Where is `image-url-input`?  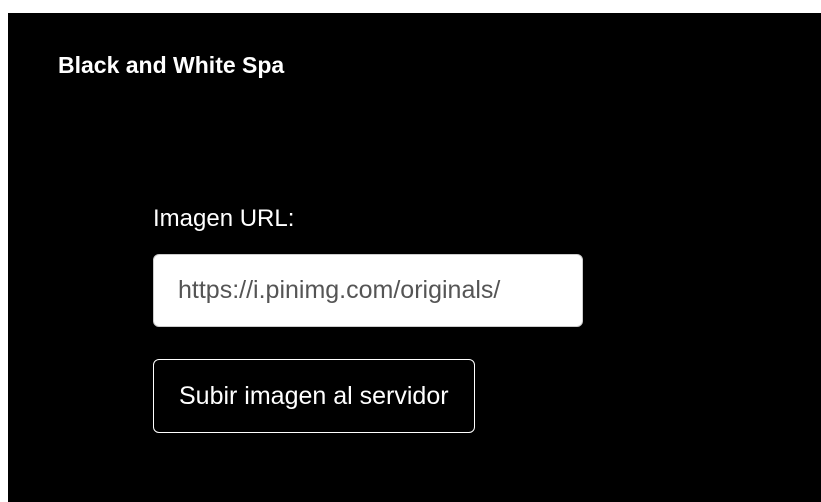 image-url-input is located at coordinates (368, 290).